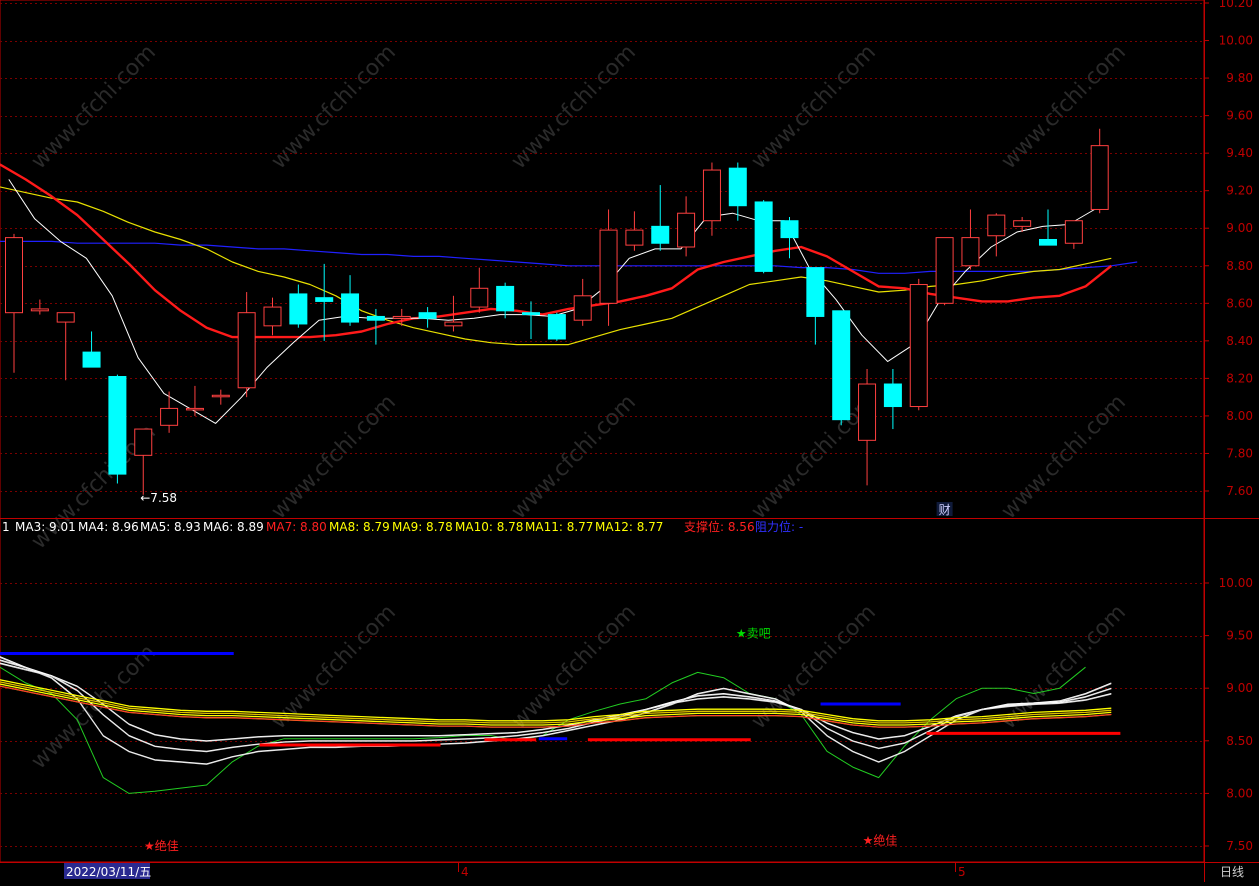 This screenshot has height=886, width=1259. I want to click on legend-item: MA9: 8.78, so click(422, 527).